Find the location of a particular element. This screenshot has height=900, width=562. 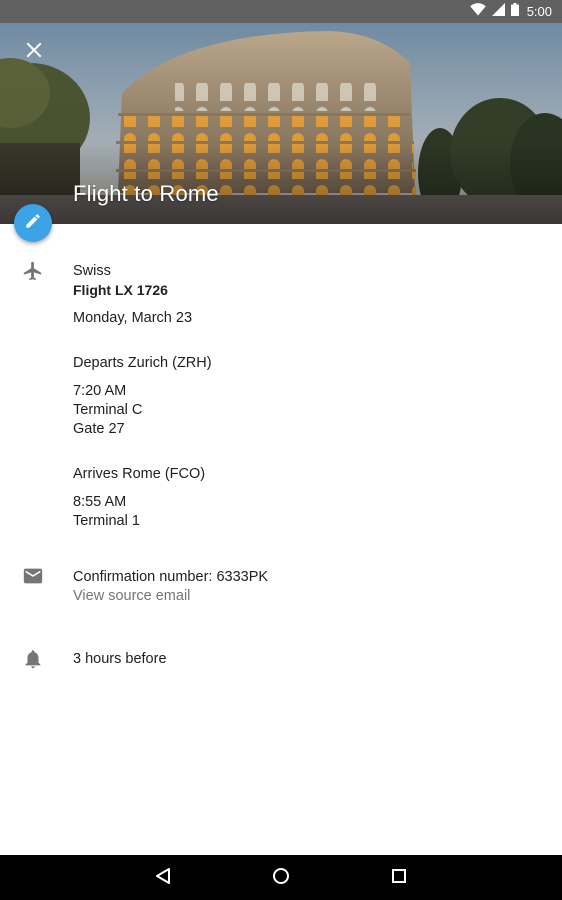

recents-button is located at coordinates (399, 878).